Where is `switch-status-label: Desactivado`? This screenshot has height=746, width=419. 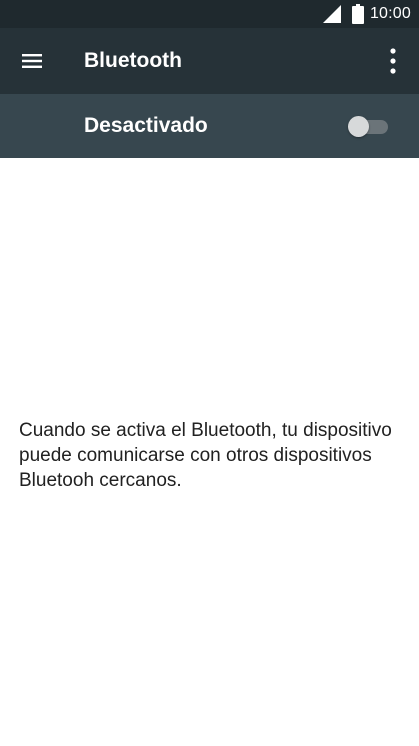
switch-status-label: Desactivado is located at coordinates (146, 125).